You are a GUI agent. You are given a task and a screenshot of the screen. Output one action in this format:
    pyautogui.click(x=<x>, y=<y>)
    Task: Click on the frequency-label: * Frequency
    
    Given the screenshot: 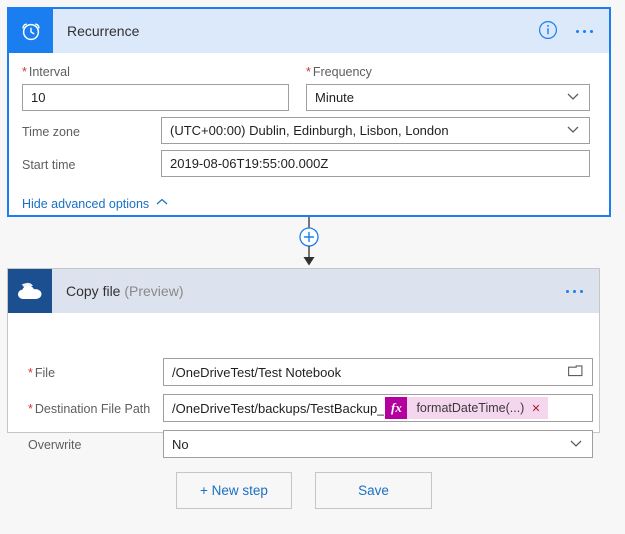 What is the action you would take?
    pyautogui.click(x=339, y=72)
    